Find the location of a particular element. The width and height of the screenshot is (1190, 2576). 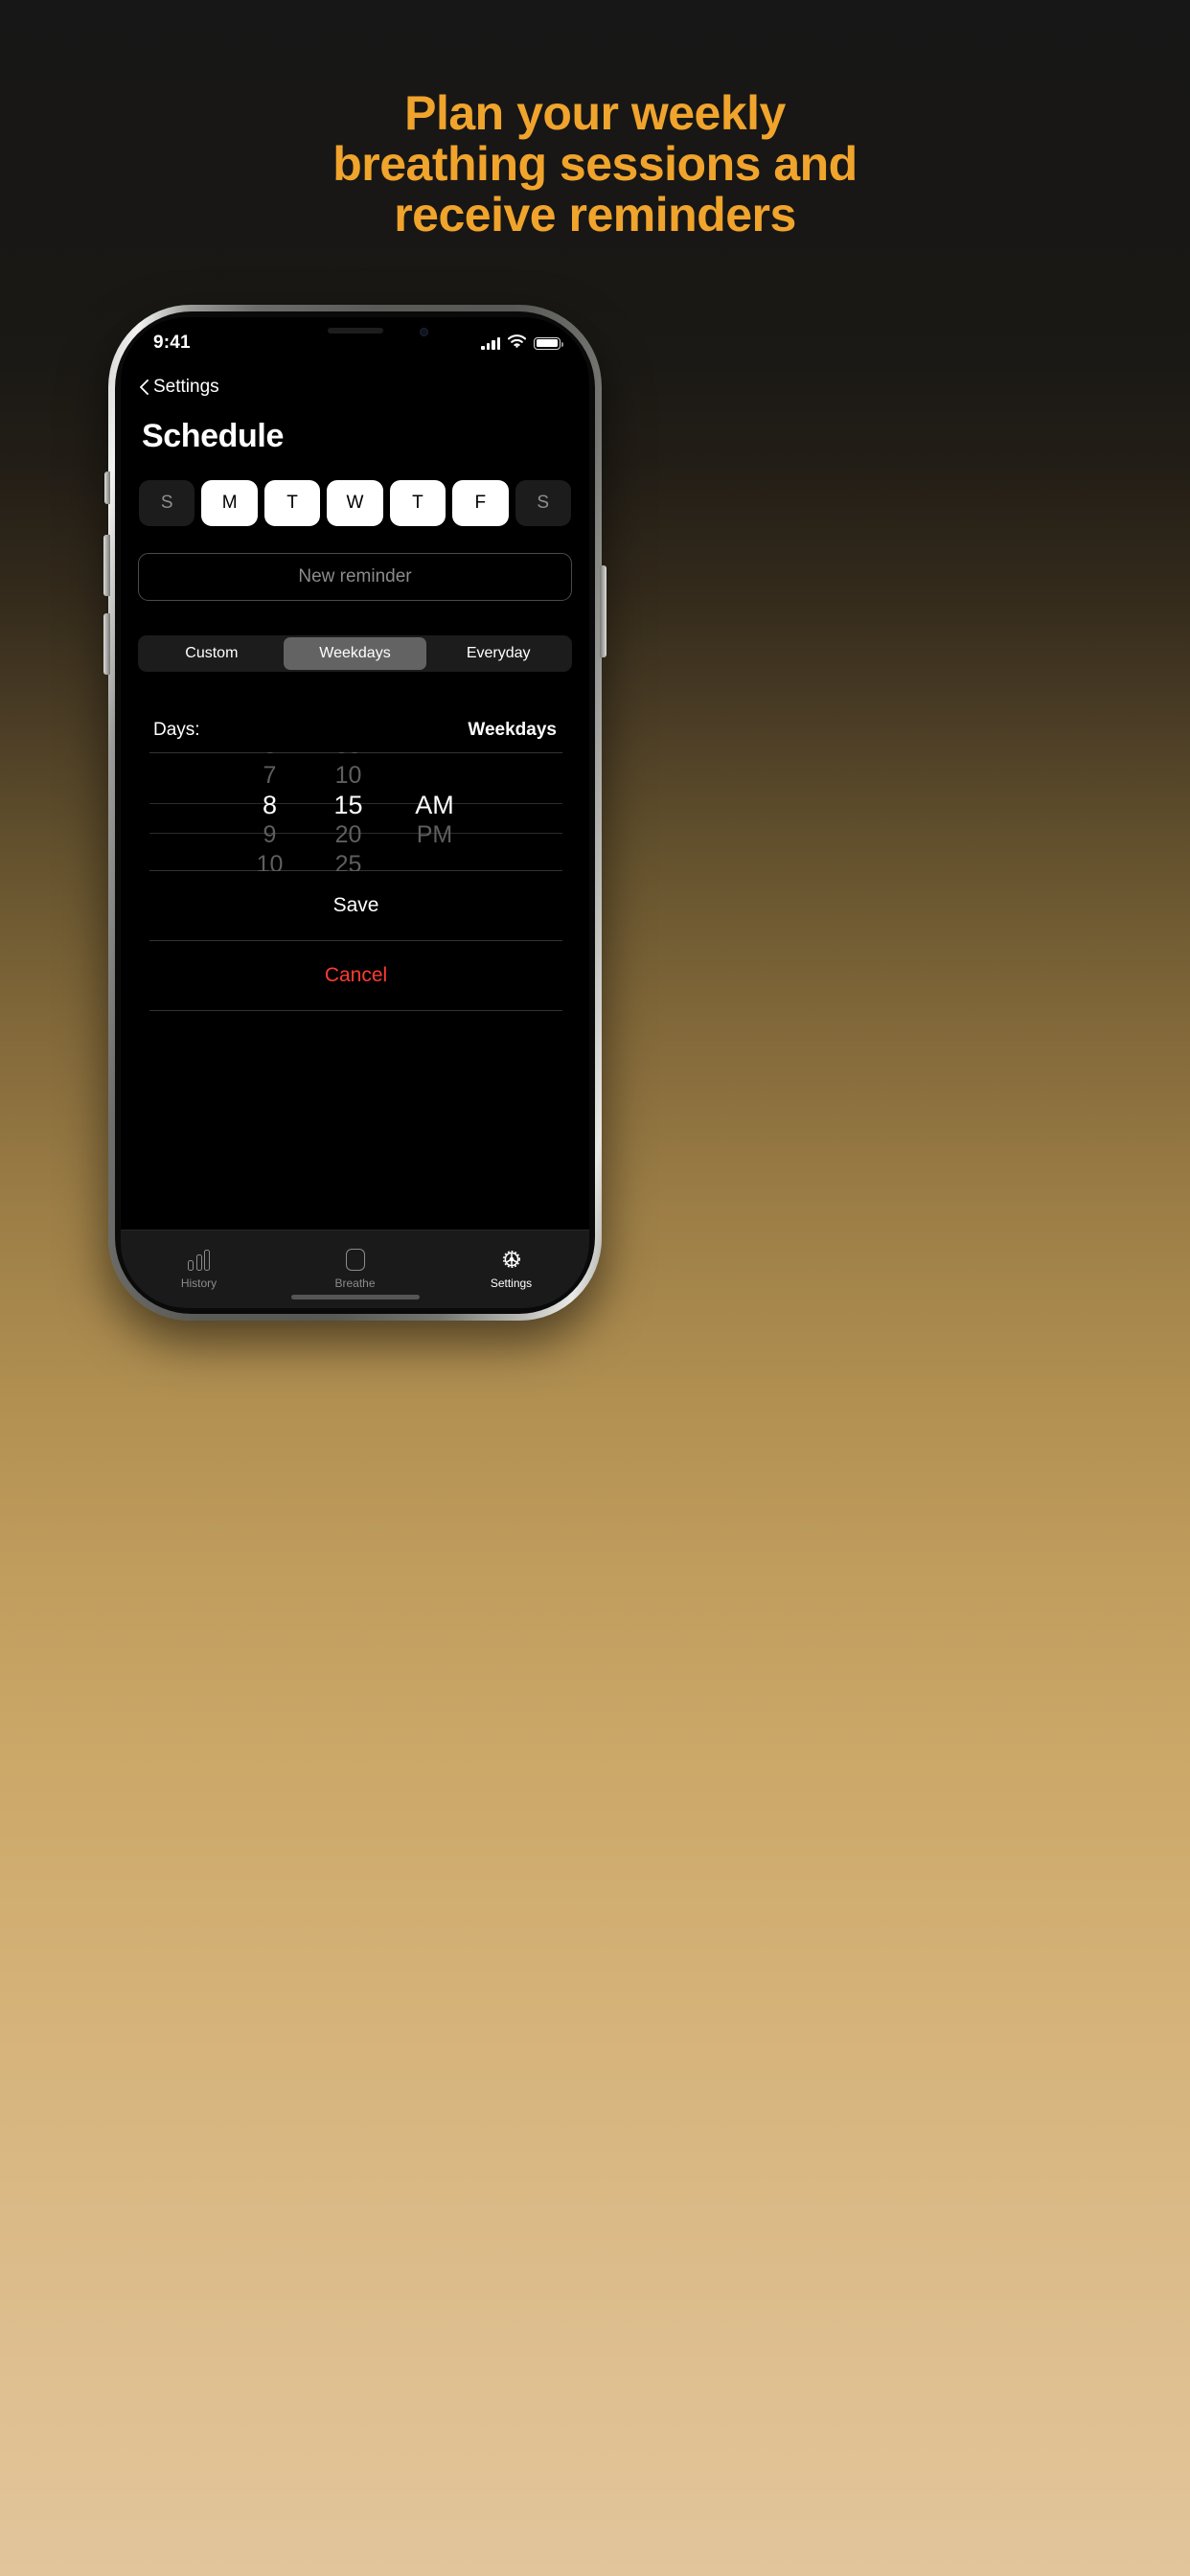

mute-switch is located at coordinates (107, 488).